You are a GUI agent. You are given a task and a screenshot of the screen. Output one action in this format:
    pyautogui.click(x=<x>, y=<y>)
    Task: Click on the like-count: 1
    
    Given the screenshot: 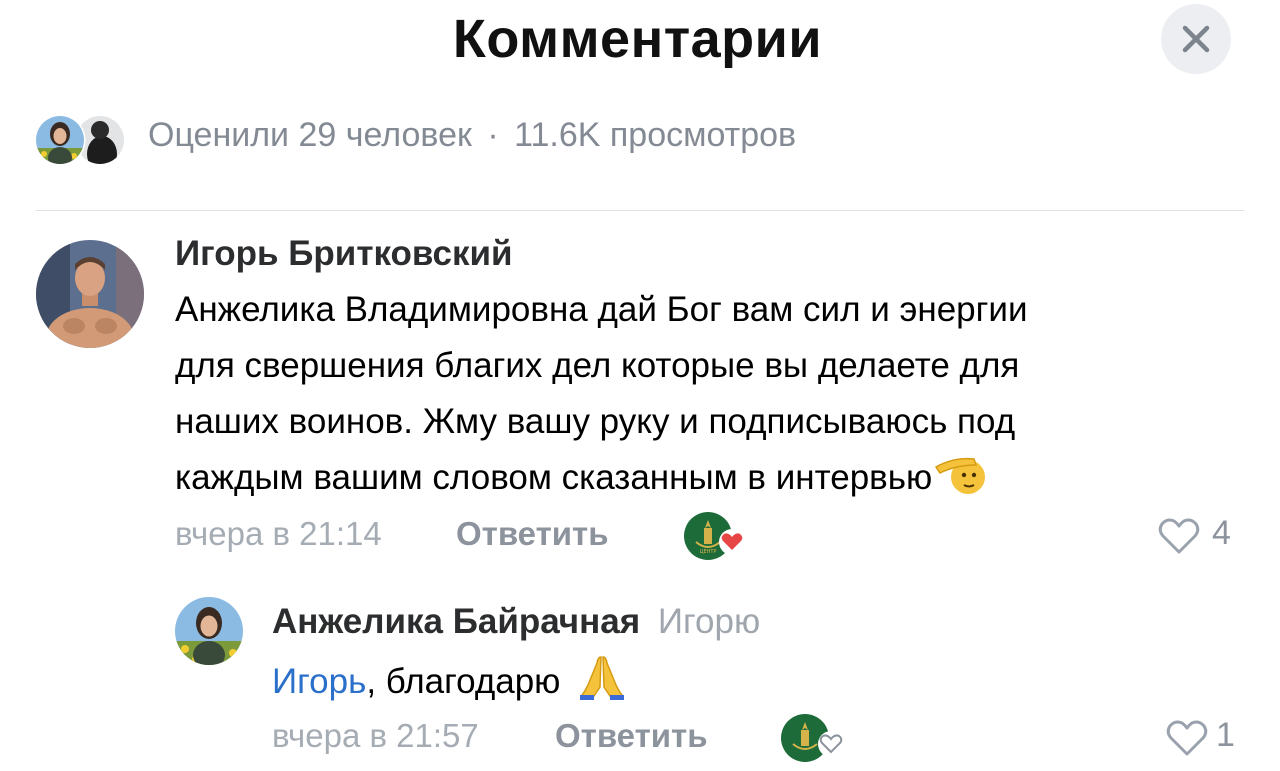 What is the action you would take?
    pyautogui.click(x=1225, y=735)
    